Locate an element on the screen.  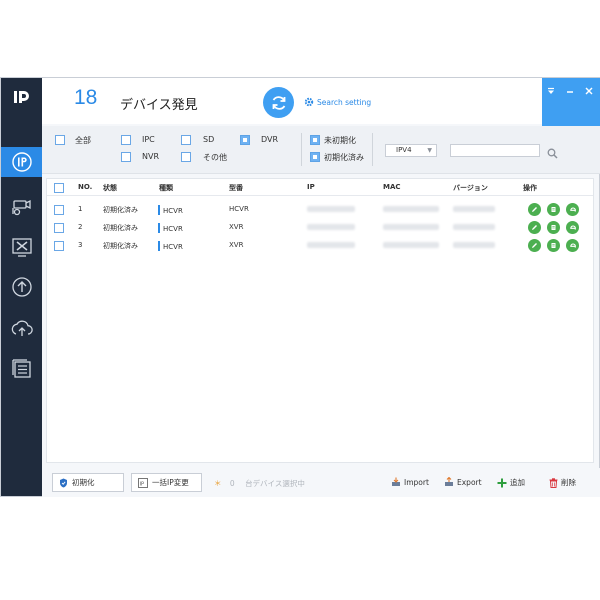
initialize-button: 初期化 is located at coordinates (88, 482).